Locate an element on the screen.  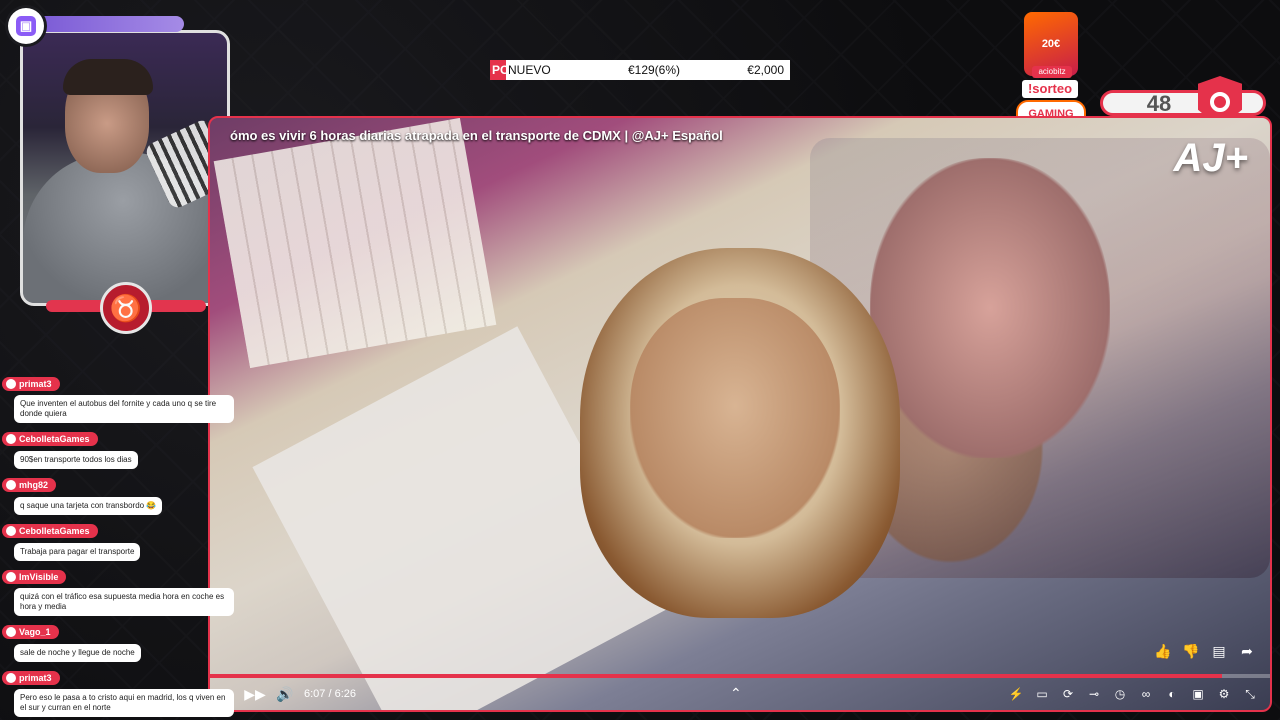
next-icon: ▶▶ is located at coordinates (255, 694).